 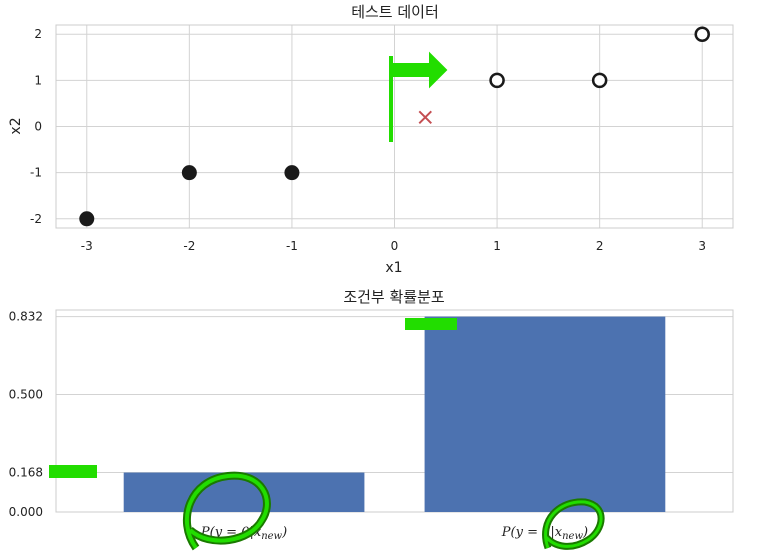 I want to click on scatter-y-label: x2, so click(x=16, y=125).